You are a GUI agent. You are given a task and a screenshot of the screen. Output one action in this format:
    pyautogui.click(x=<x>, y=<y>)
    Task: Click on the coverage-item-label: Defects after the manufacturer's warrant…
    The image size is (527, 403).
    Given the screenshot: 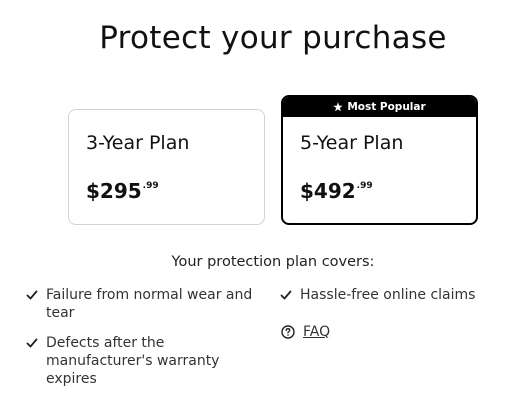 What is the action you would take?
    pyautogui.click(x=133, y=361)
    